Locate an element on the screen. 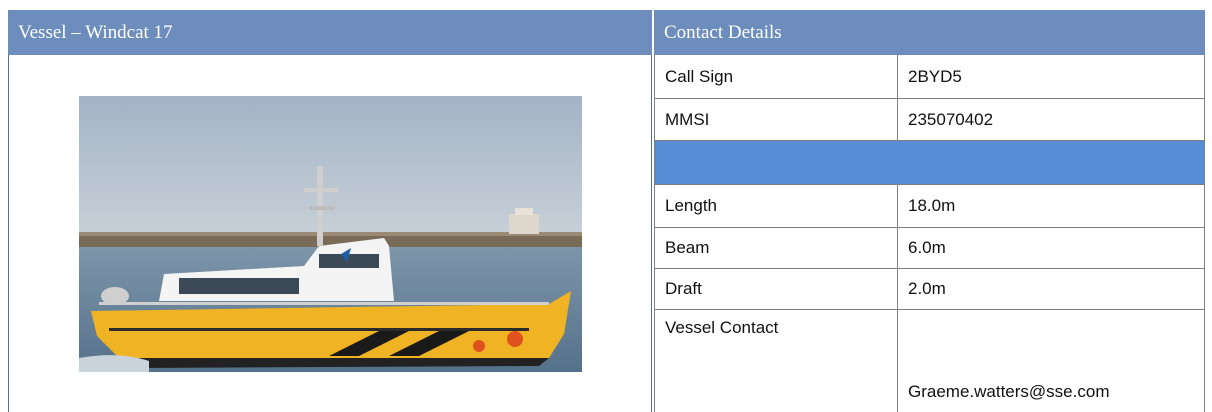 The image size is (1212, 412). row-label: Vessel Contact is located at coordinates (776, 361).